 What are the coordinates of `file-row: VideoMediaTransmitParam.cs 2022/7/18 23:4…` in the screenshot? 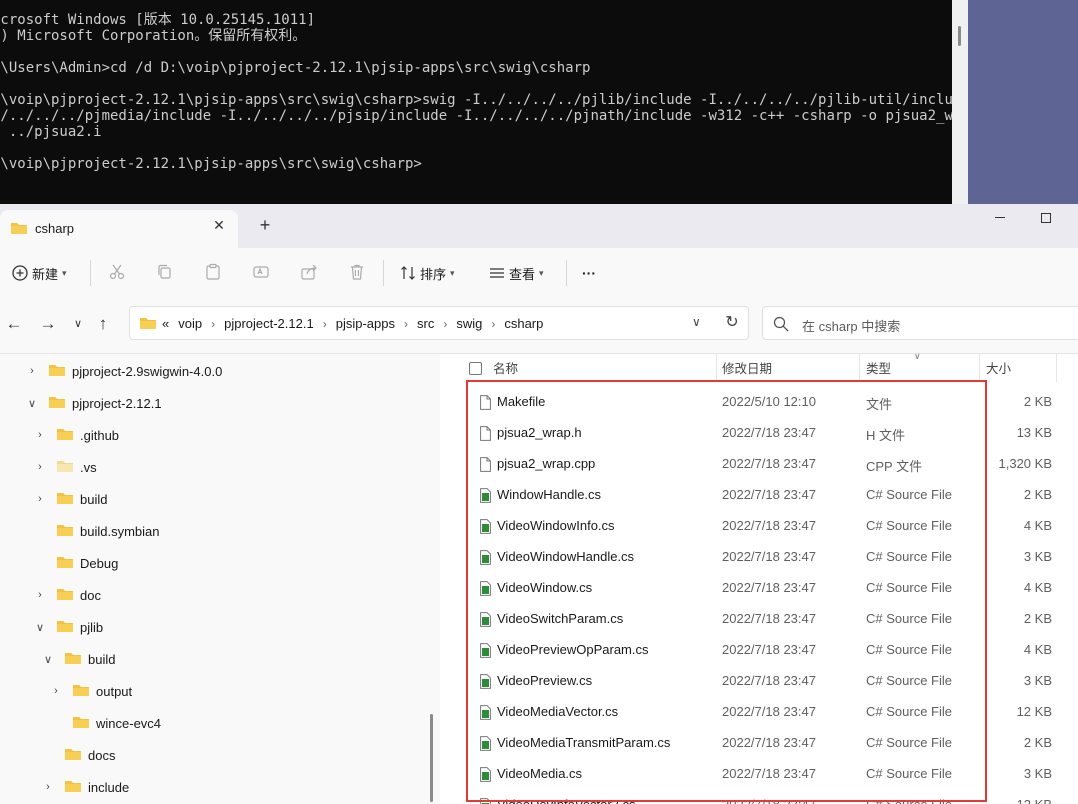 It's located at (759, 743).